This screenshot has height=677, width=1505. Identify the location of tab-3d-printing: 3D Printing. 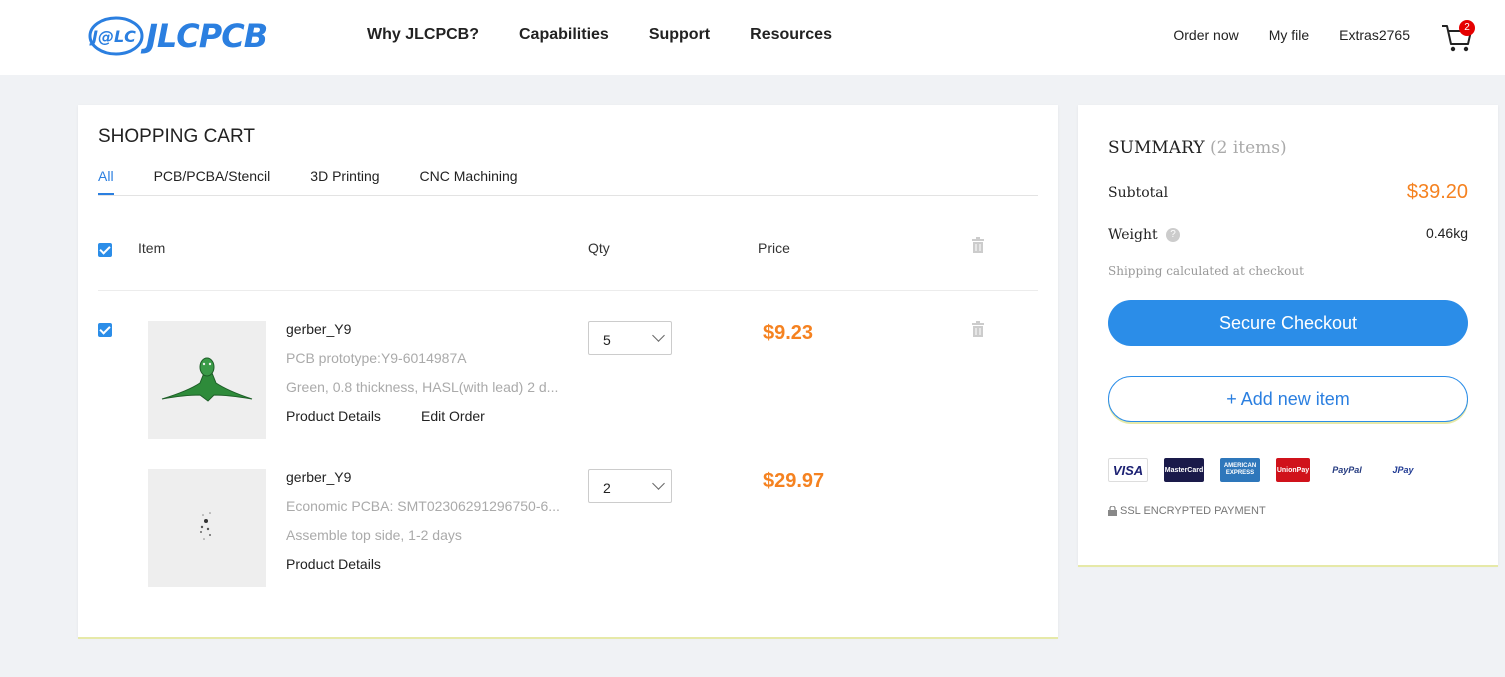
(344, 181).